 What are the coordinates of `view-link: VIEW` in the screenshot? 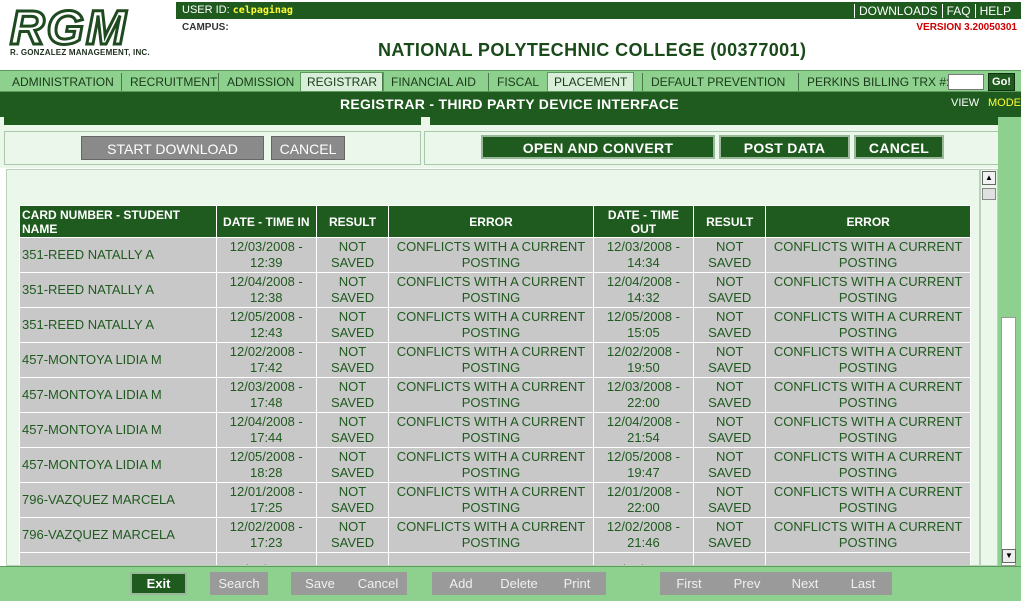 It's located at (965, 103).